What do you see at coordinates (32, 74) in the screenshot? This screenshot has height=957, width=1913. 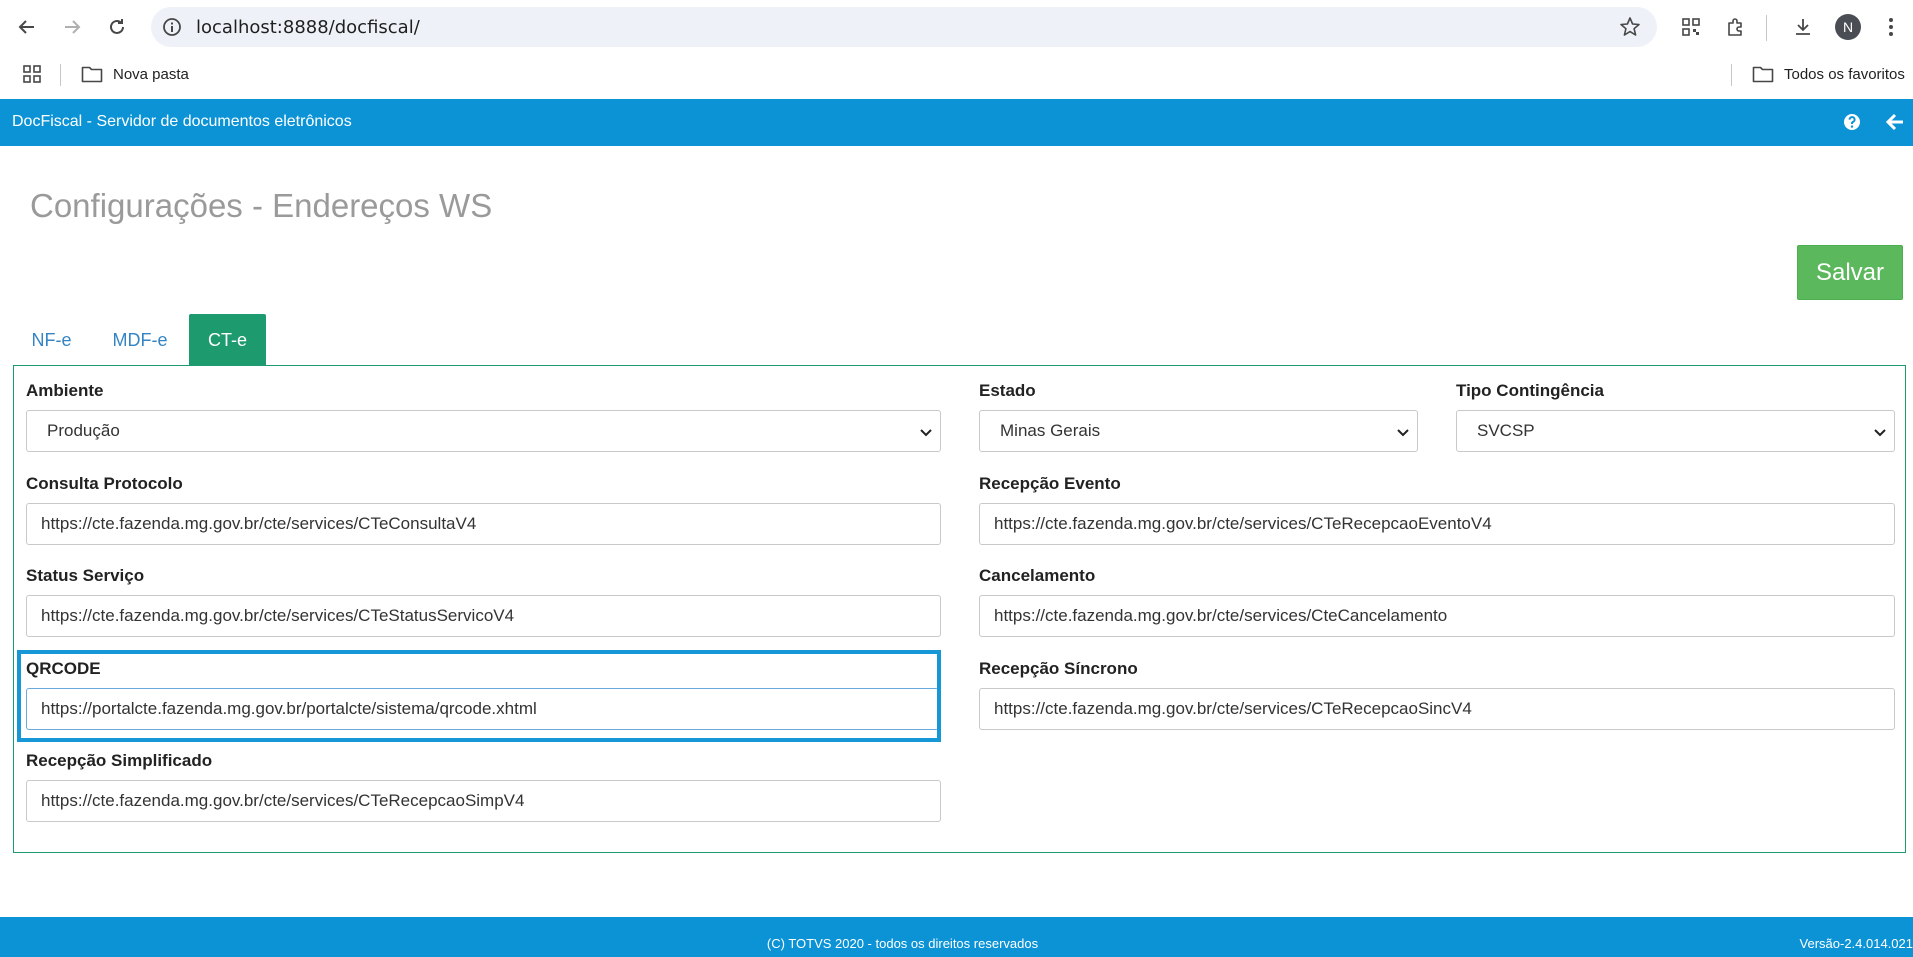 I see `apps-grid-icon` at bounding box center [32, 74].